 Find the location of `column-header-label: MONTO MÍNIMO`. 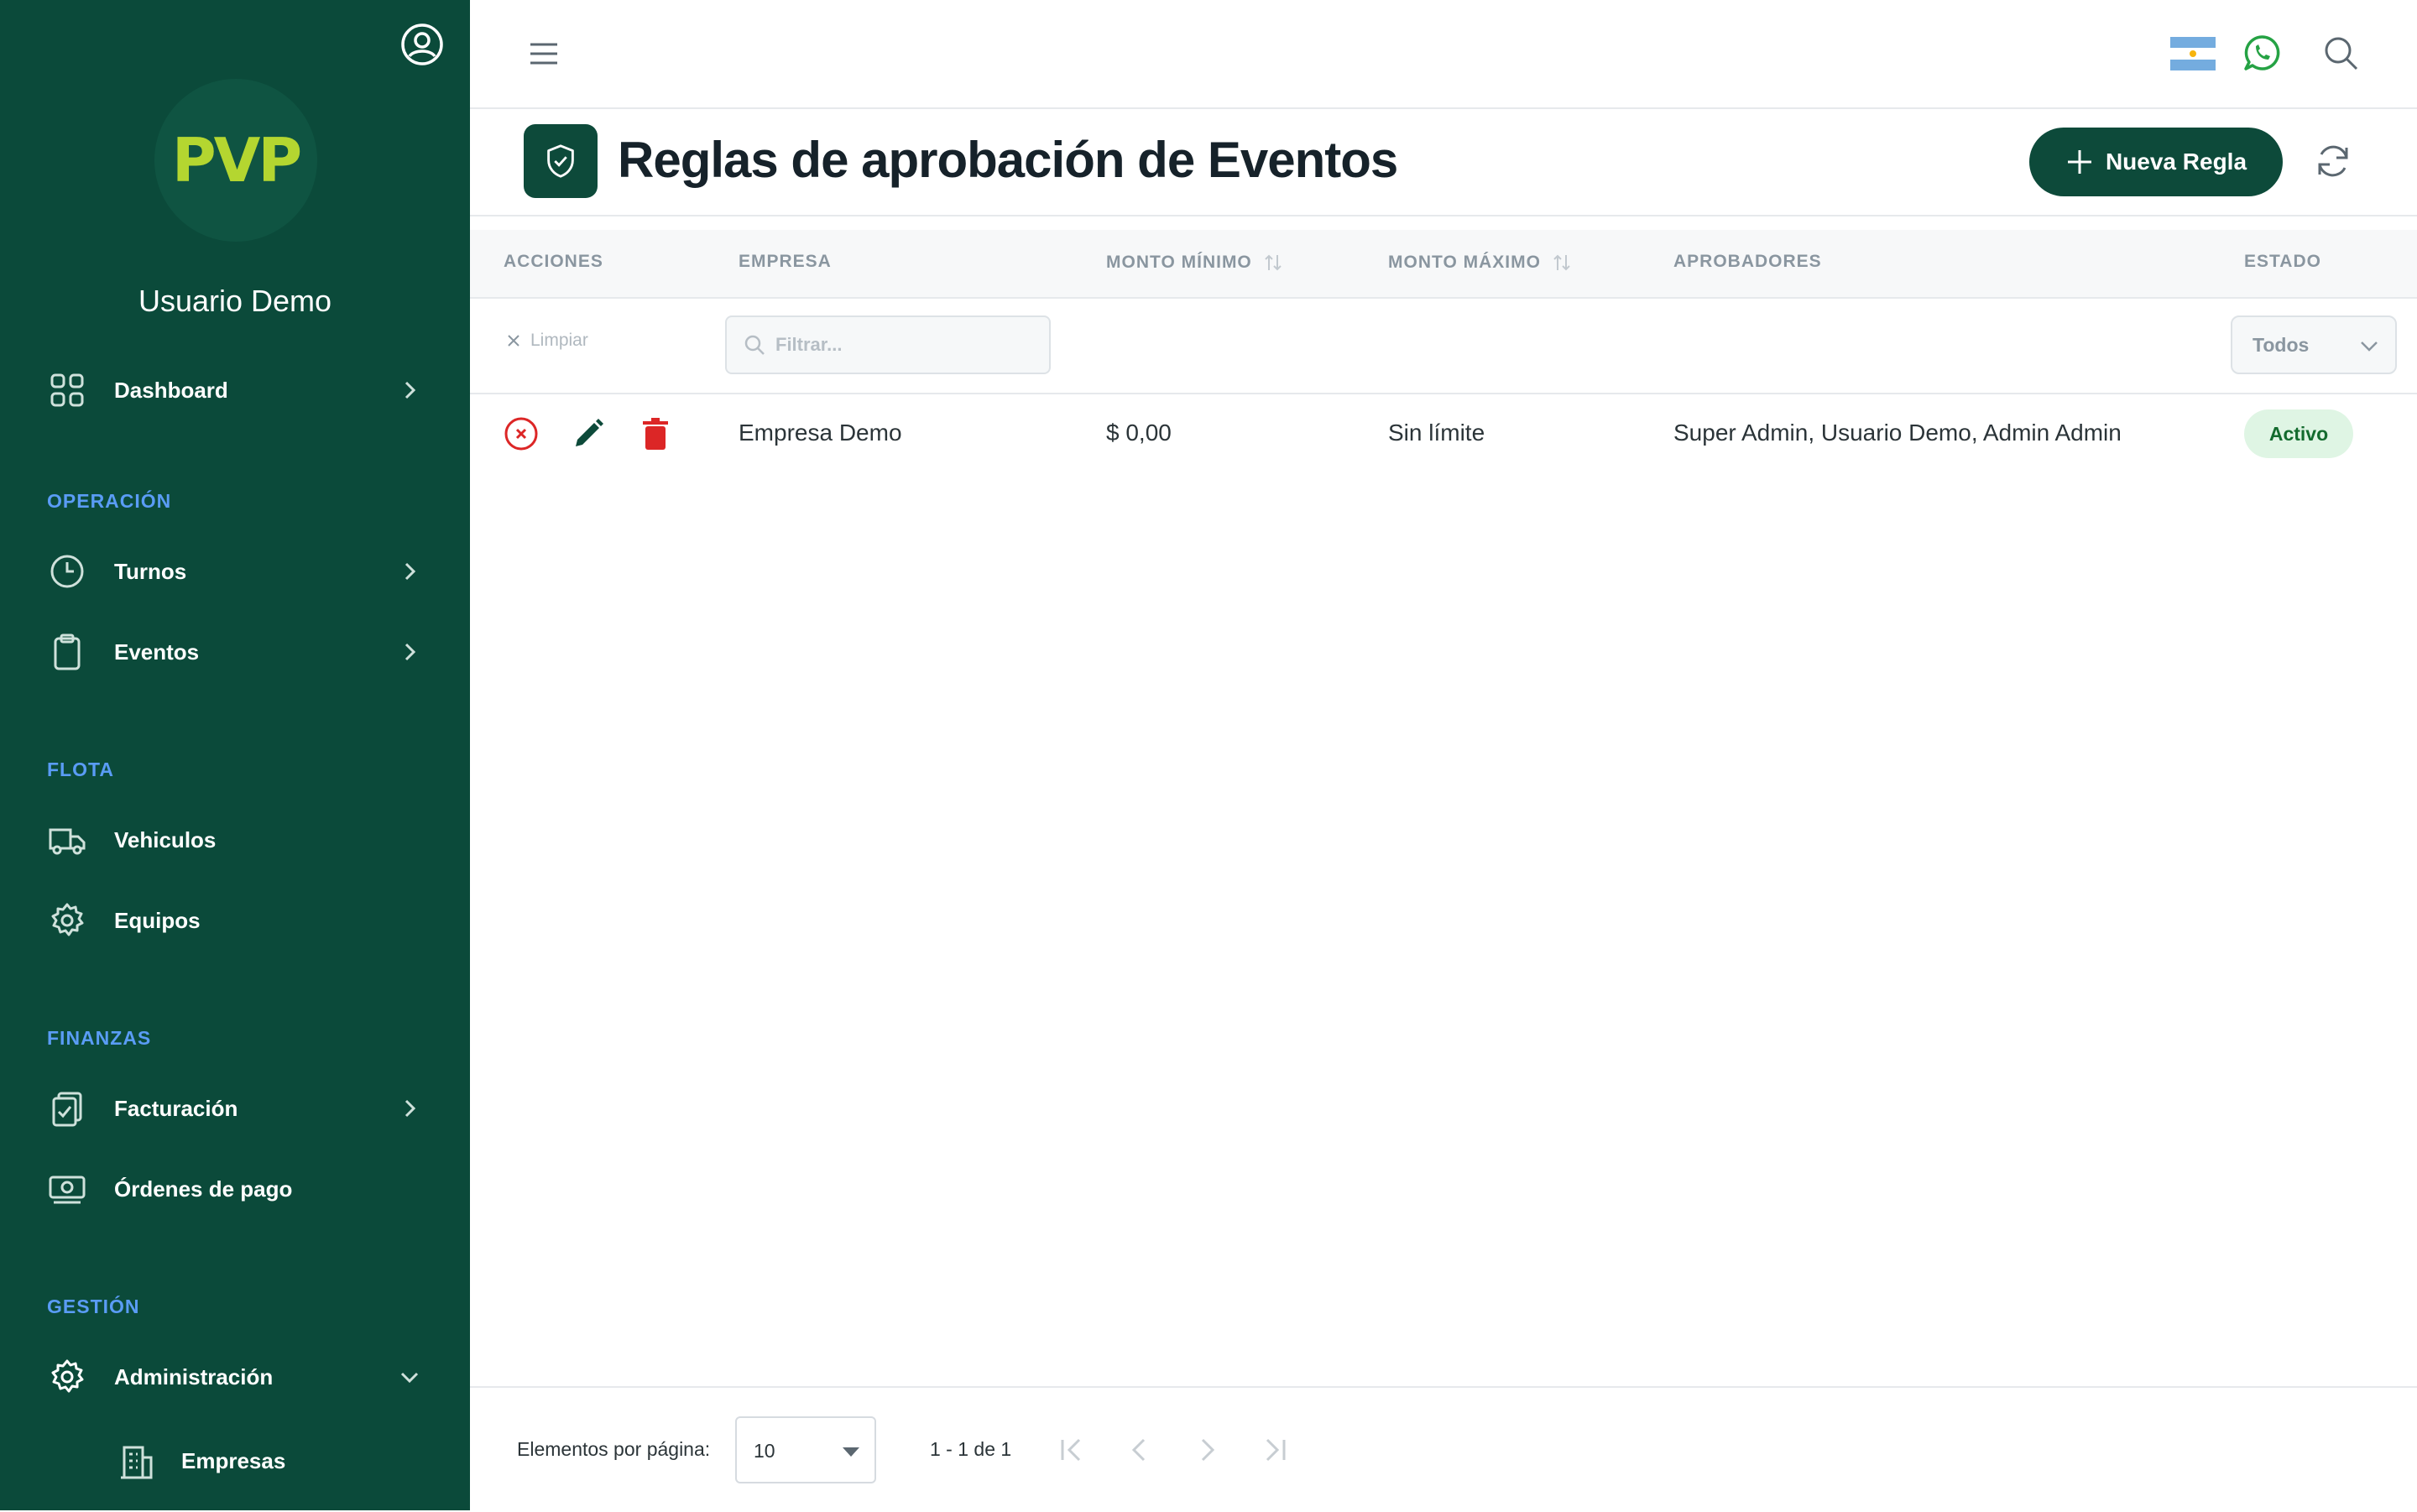

column-header-label: MONTO MÍNIMO is located at coordinates (1179, 262).